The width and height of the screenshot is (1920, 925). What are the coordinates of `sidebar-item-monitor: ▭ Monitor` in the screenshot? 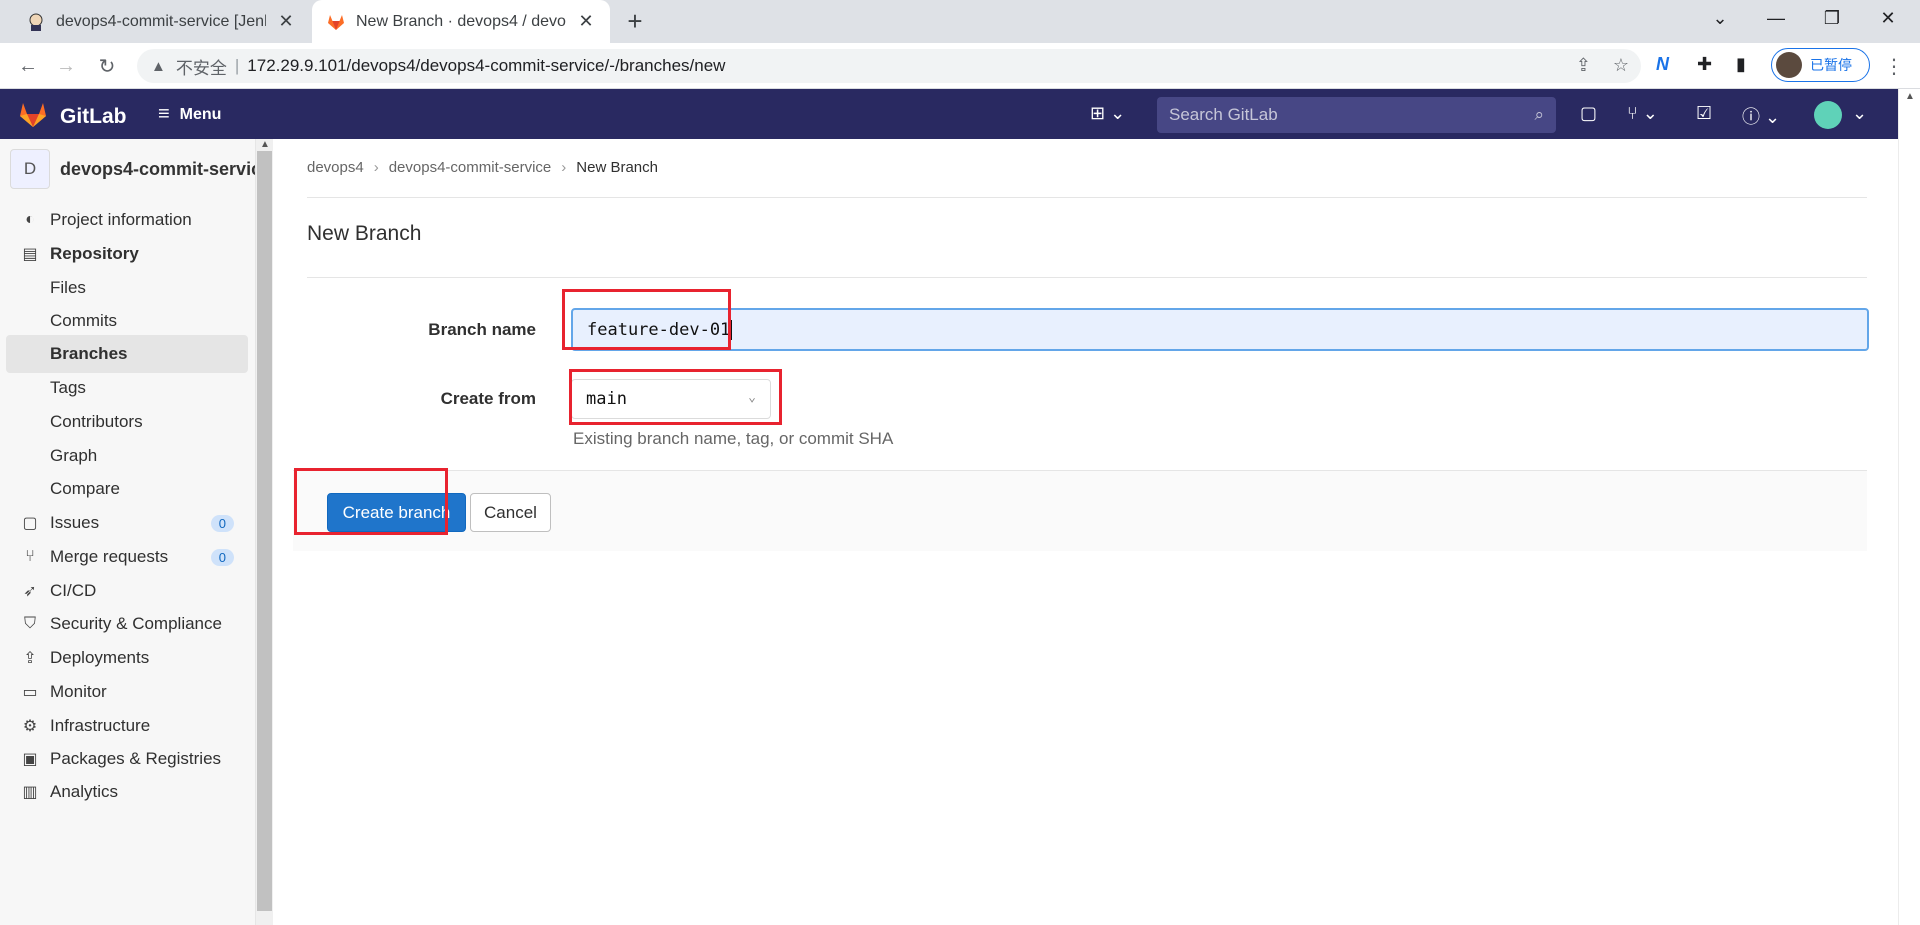 It's located at (127, 692).